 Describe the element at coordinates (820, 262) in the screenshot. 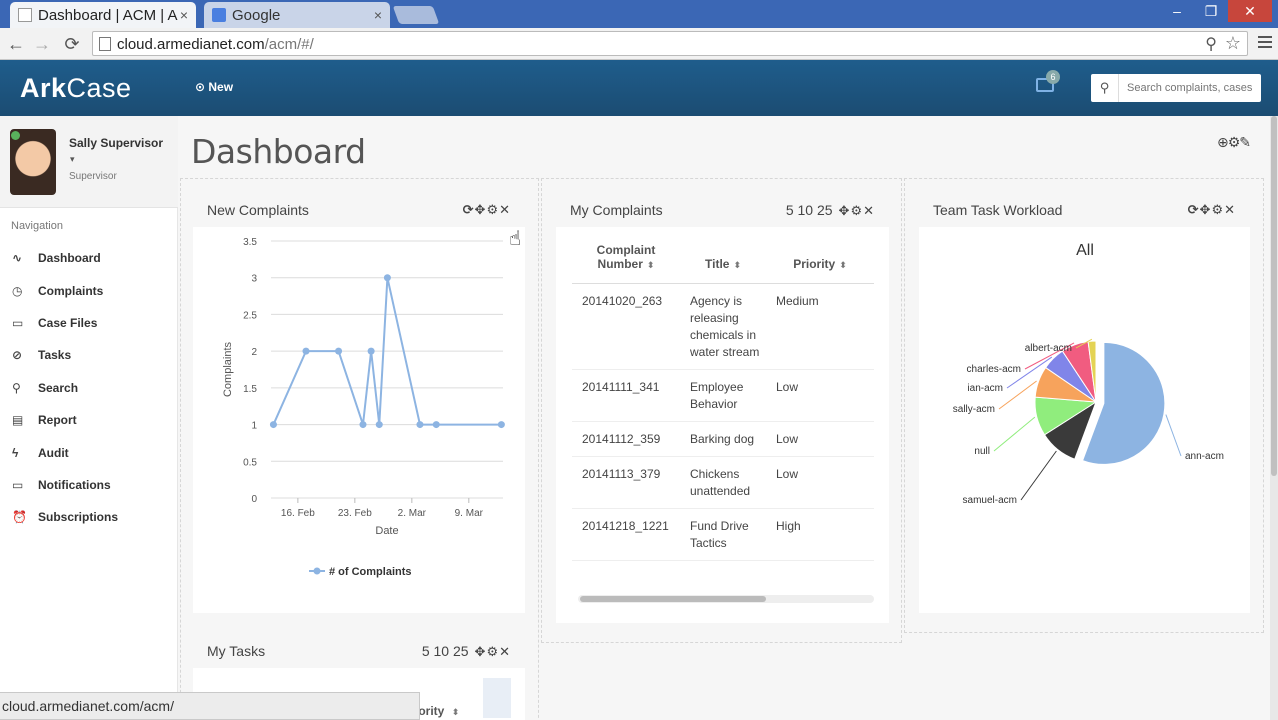

I see `column-header-priority: Priority ⬍` at that location.